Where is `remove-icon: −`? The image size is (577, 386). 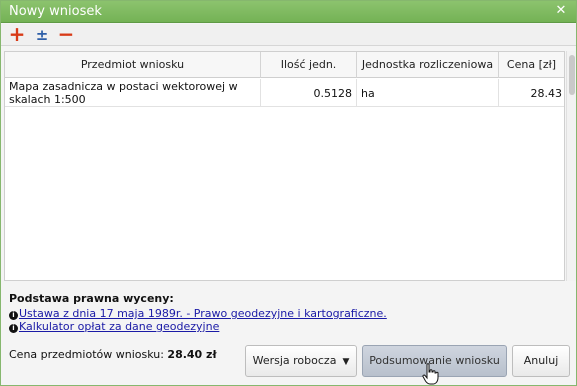
remove-icon: − is located at coordinates (66, 34).